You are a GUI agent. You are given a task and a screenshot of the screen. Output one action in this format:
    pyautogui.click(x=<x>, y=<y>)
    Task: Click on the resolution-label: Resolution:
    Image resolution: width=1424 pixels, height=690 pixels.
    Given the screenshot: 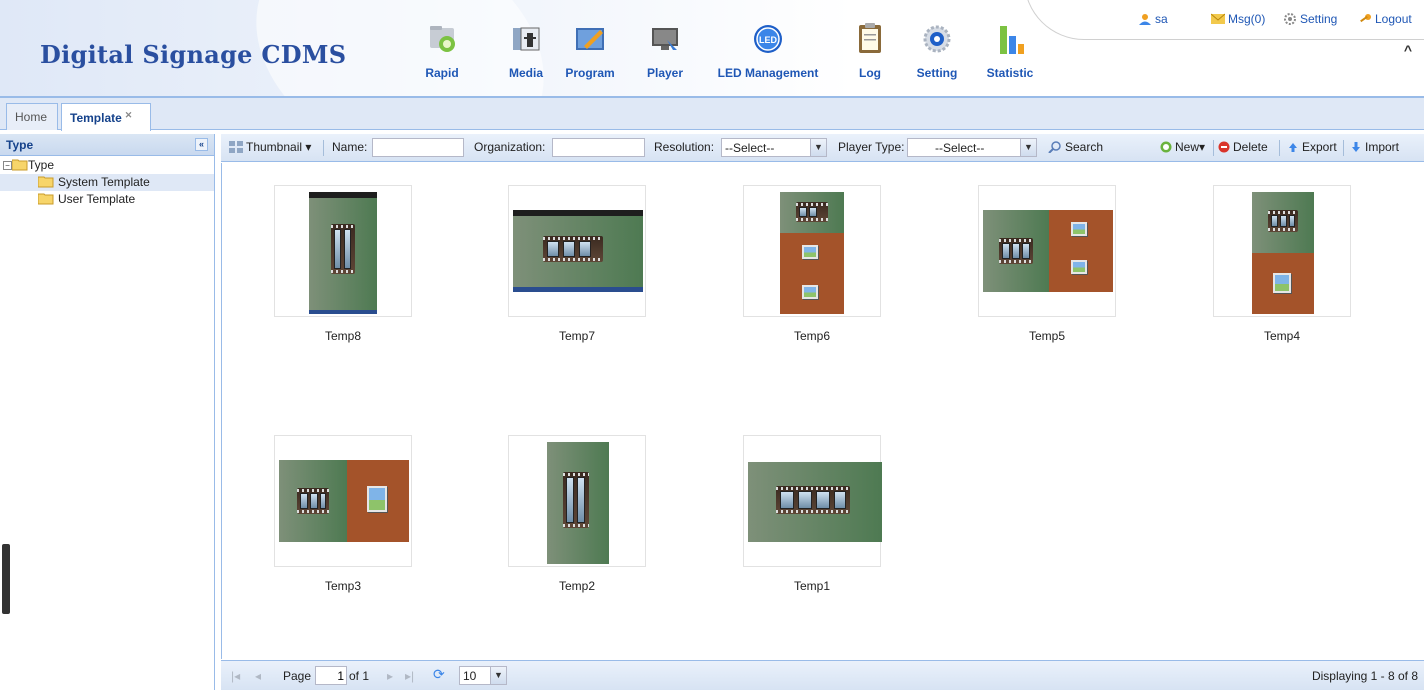 What is the action you would take?
    pyautogui.click(x=684, y=147)
    